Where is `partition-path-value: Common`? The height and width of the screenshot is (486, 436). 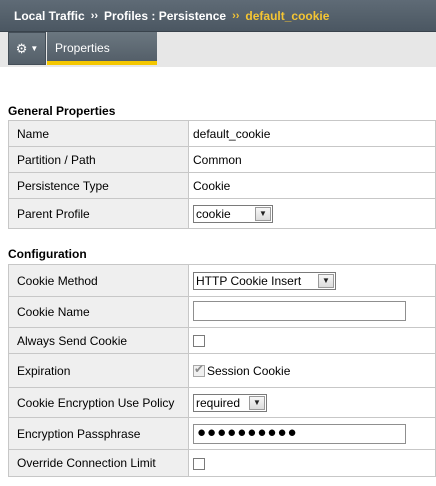 partition-path-value: Common is located at coordinates (312, 159).